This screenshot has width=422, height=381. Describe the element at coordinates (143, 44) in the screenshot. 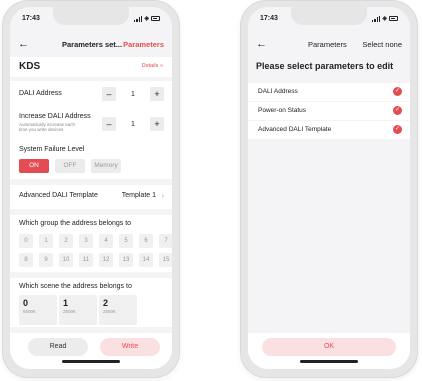

I see `nav-parameters-button: Parameters` at that location.